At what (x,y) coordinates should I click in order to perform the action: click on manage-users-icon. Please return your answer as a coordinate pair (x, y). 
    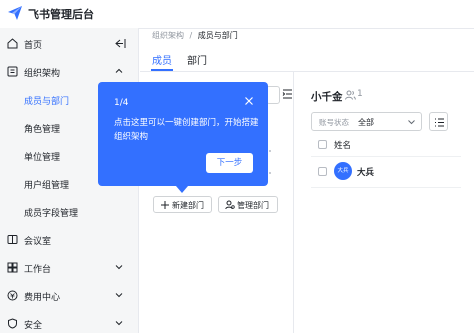
    Looking at the image, I should click on (230, 205).